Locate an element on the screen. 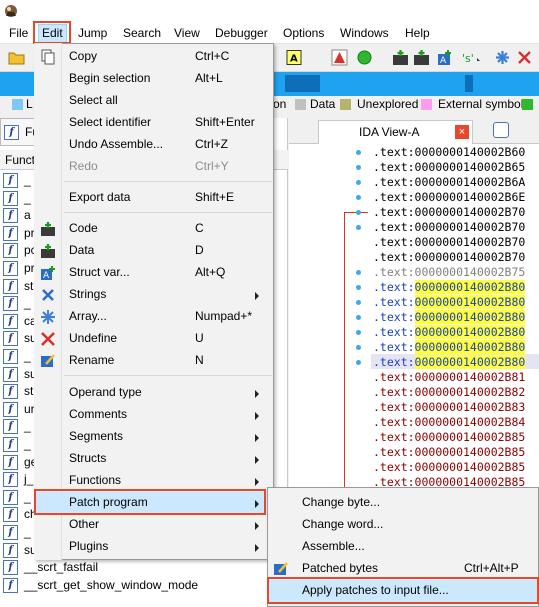 The image size is (539, 607). menu-item-functions: Functions is located at coordinates (154, 481).